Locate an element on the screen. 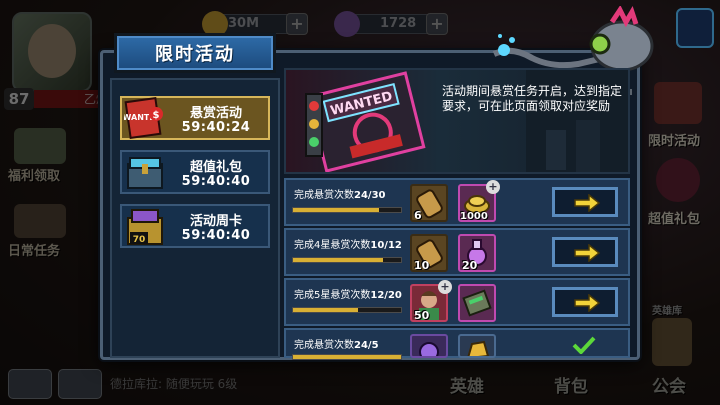 This screenshot has width=720, height=405. gift-chest-icon is located at coordinates (145, 173).